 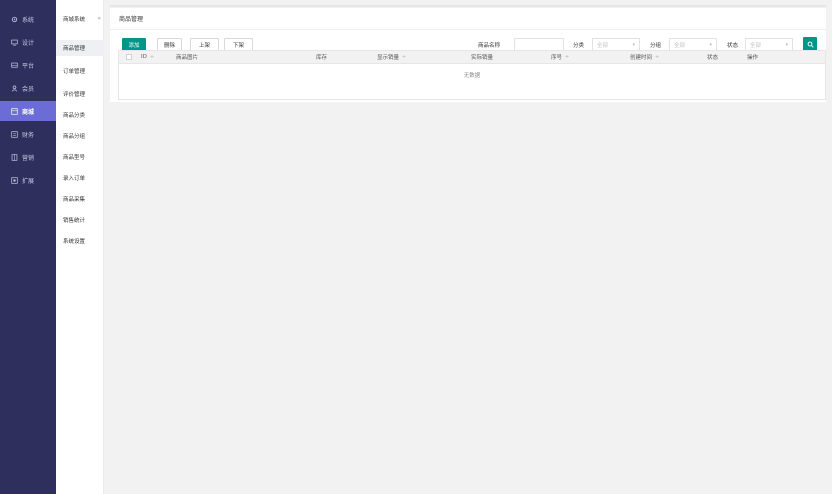 What do you see at coordinates (129, 57) in the screenshot?
I see `select-all-checkbox` at bounding box center [129, 57].